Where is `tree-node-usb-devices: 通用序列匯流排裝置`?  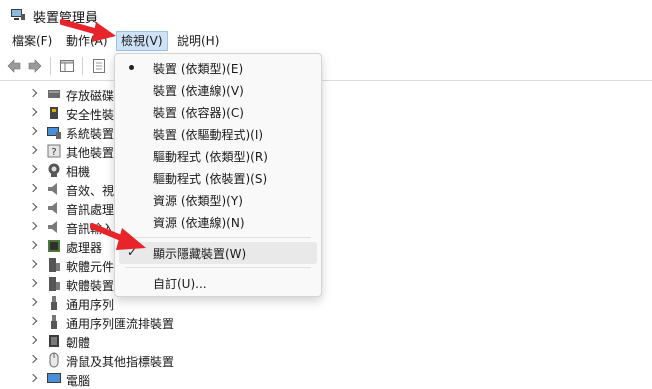 tree-node-usb-devices: 通用序列匯流排裝置 is located at coordinates (326, 322).